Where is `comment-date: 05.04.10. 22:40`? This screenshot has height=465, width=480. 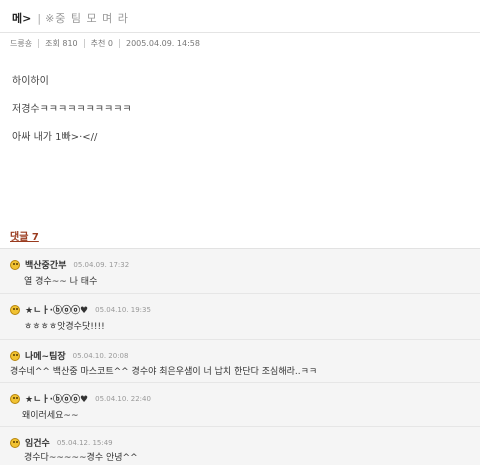
comment-date: 05.04.10. 22:40 is located at coordinates (123, 398).